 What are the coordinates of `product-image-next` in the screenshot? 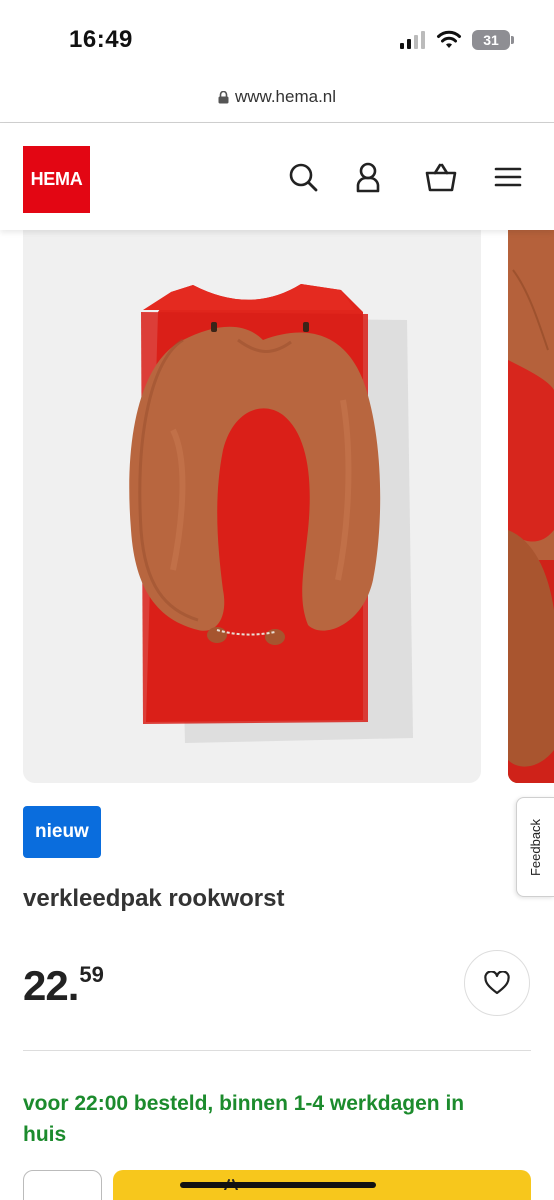 It's located at (531, 506).